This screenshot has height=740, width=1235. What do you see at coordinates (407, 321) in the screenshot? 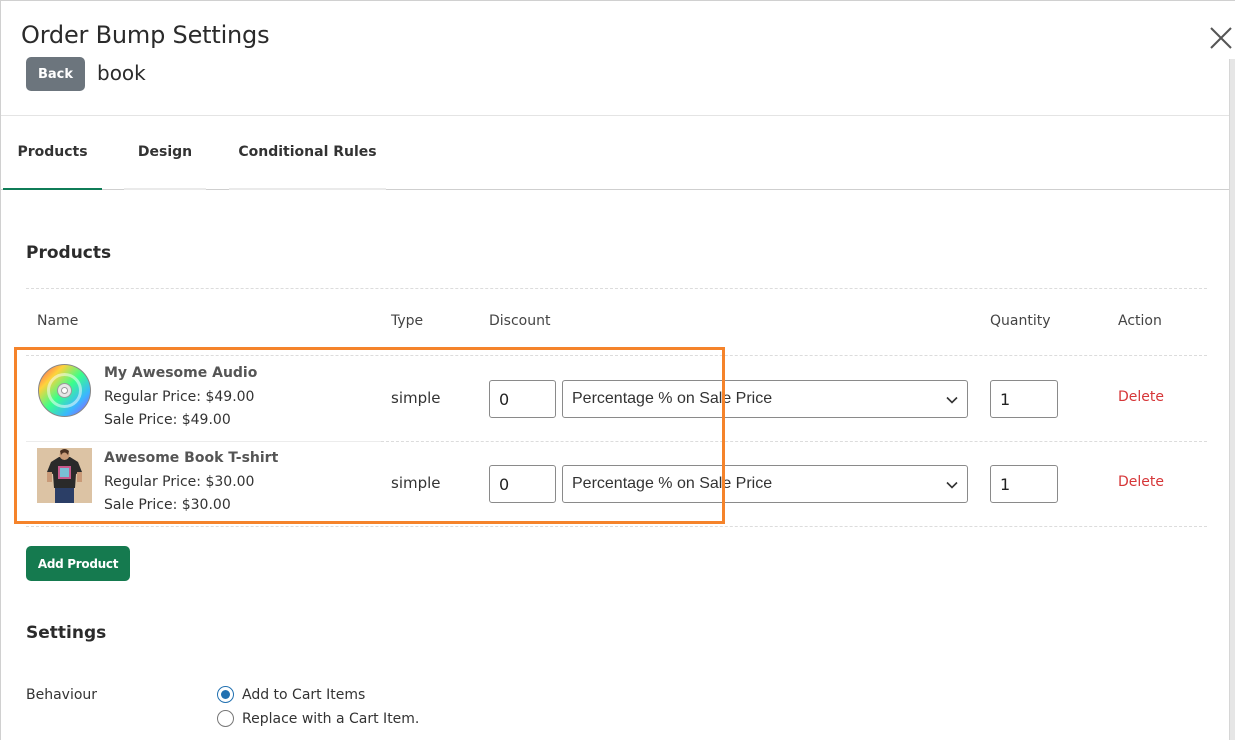
I see `column-header-type: Type` at bounding box center [407, 321].